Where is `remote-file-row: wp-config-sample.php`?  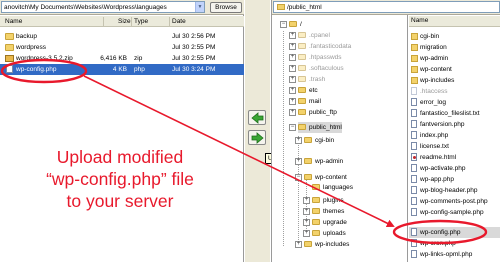 remote-file-row: wp-config-sample.php is located at coordinates (454, 212).